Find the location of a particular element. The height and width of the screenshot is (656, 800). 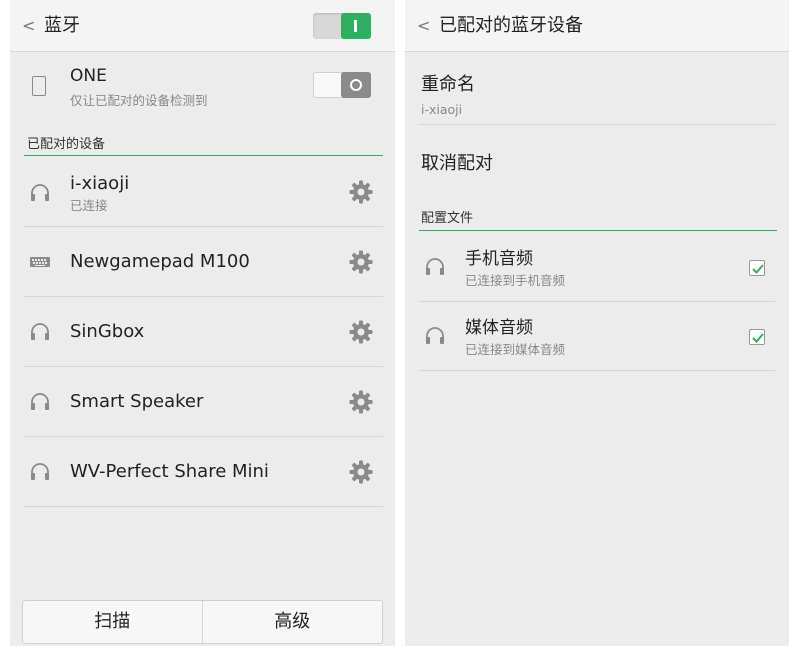

device-name-value: i-xiaoji is located at coordinates (442, 109).